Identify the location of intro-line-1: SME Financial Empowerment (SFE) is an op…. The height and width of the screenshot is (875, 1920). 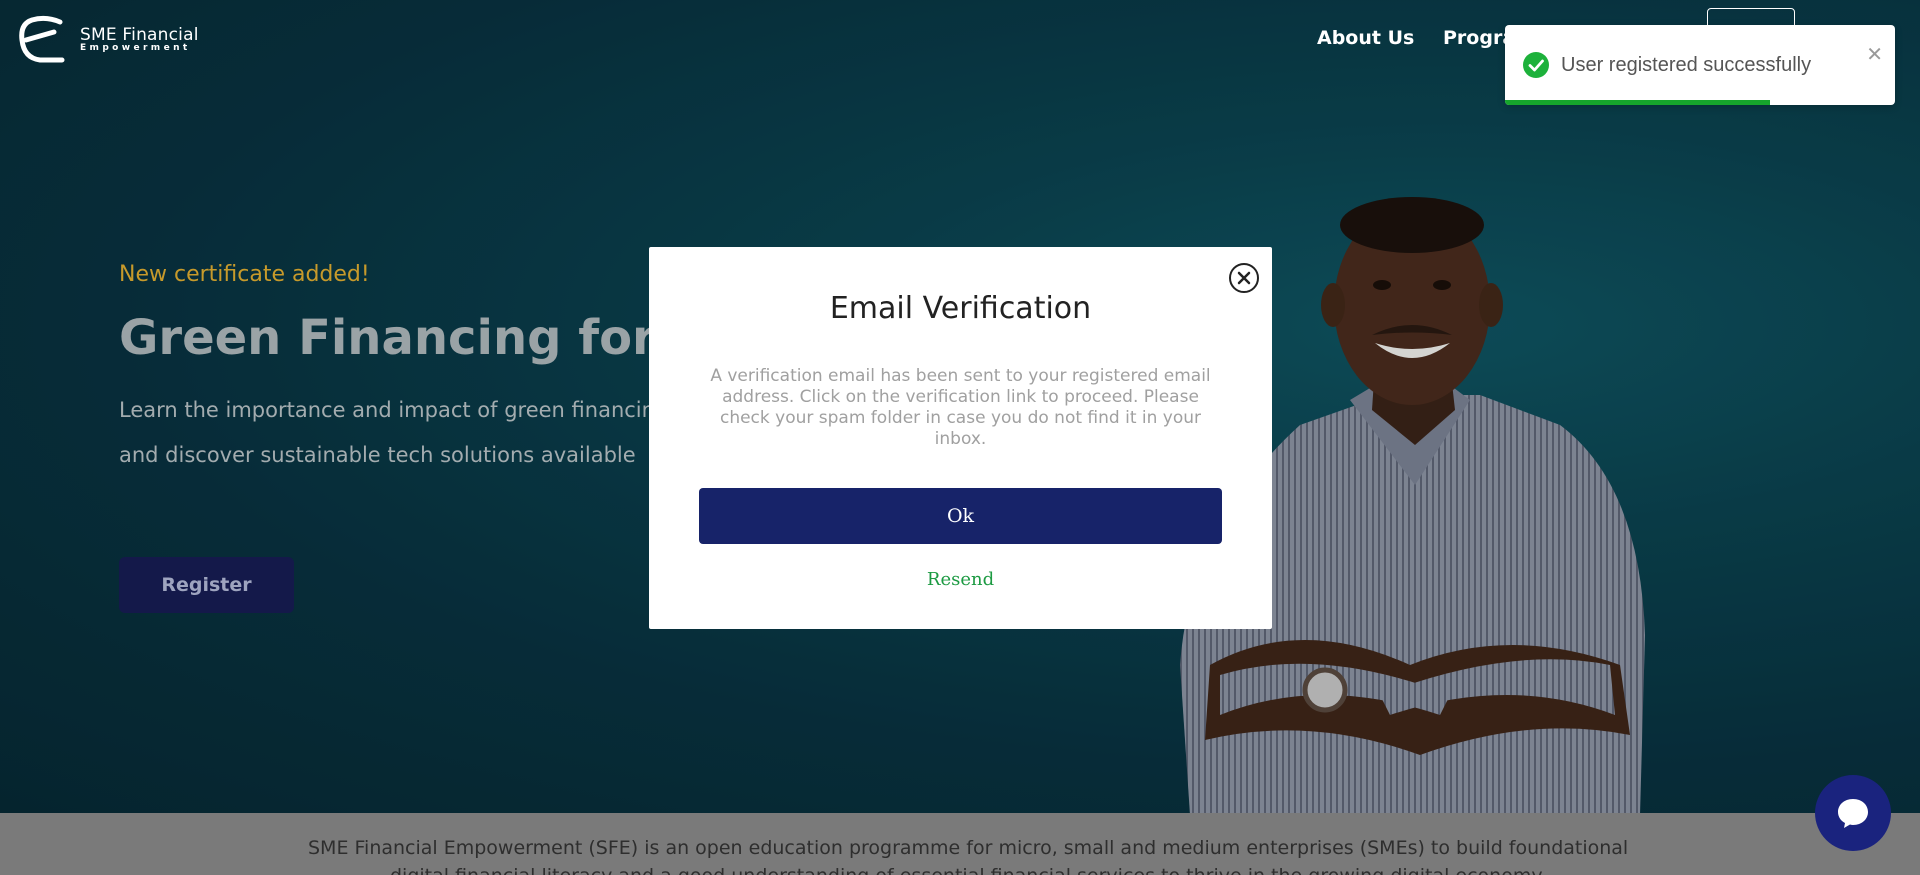
(968, 848).